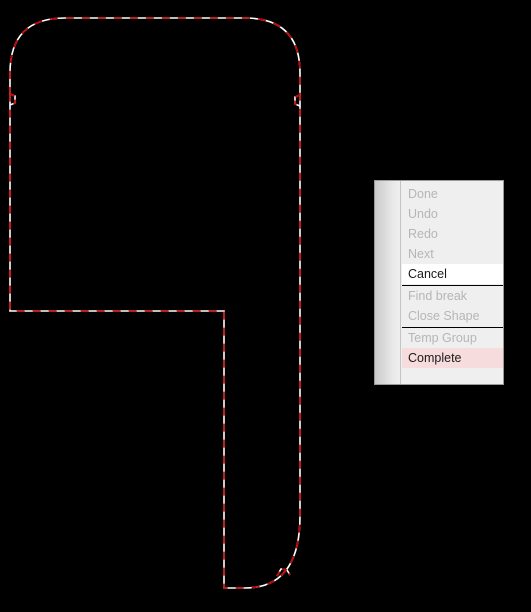  Describe the element at coordinates (452, 274) in the screenshot. I see `menu-item-cancel: Cancel` at that location.